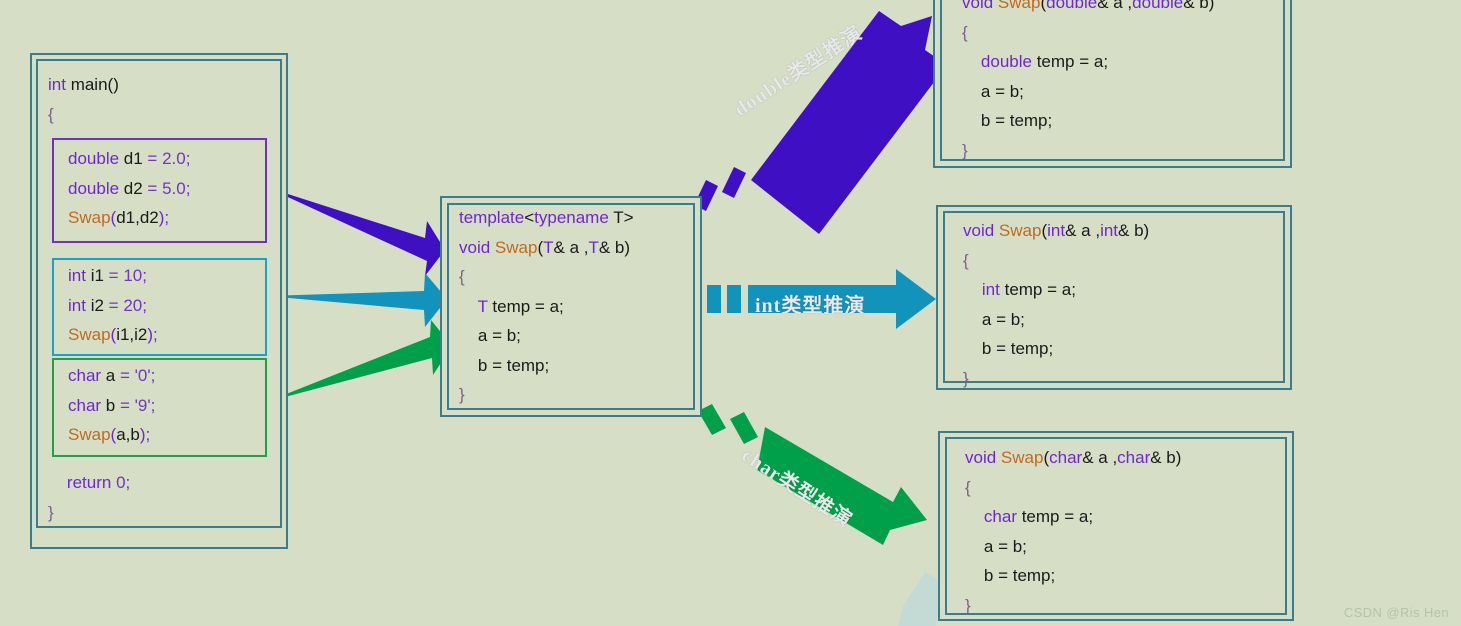 The width and height of the screenshot is (1461, 626). Describe the element at coordinates (529, 217) in the screenshot. I see `code-token: <` at that location.